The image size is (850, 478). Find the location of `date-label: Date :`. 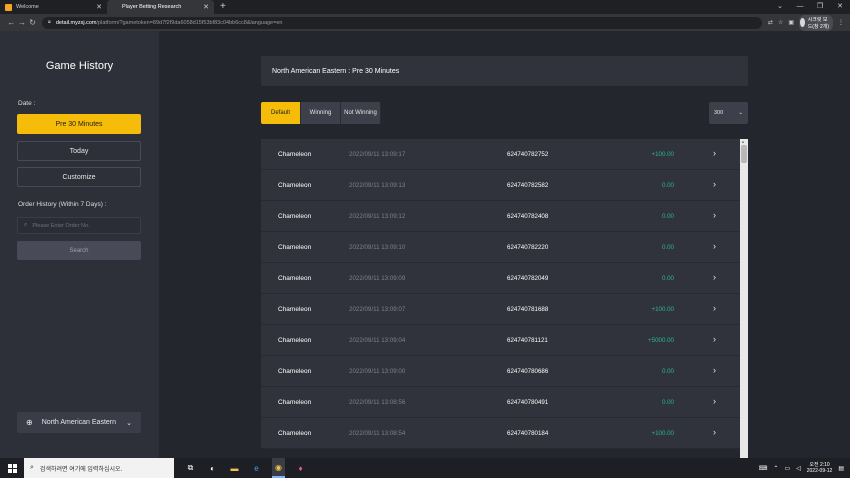

date-label: Date : is located at coordinates (27, 103).